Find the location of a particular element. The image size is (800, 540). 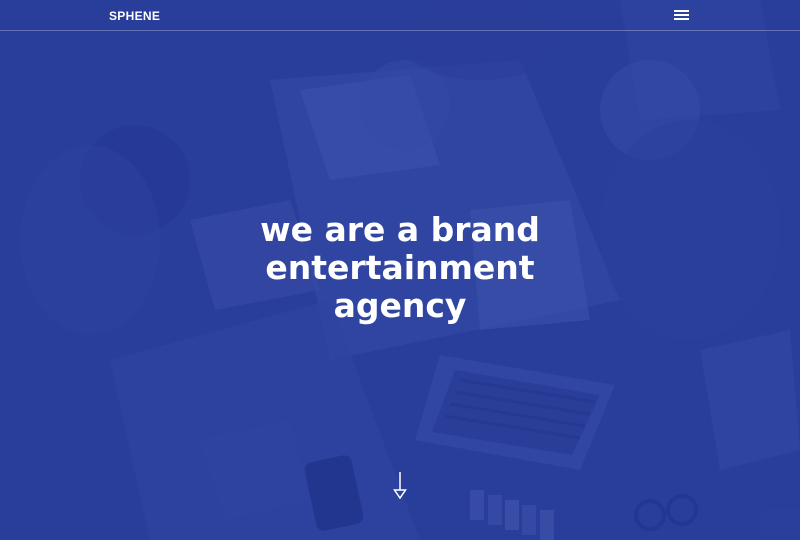

hamburger-menu-icon is located at coordinates (682, 15).